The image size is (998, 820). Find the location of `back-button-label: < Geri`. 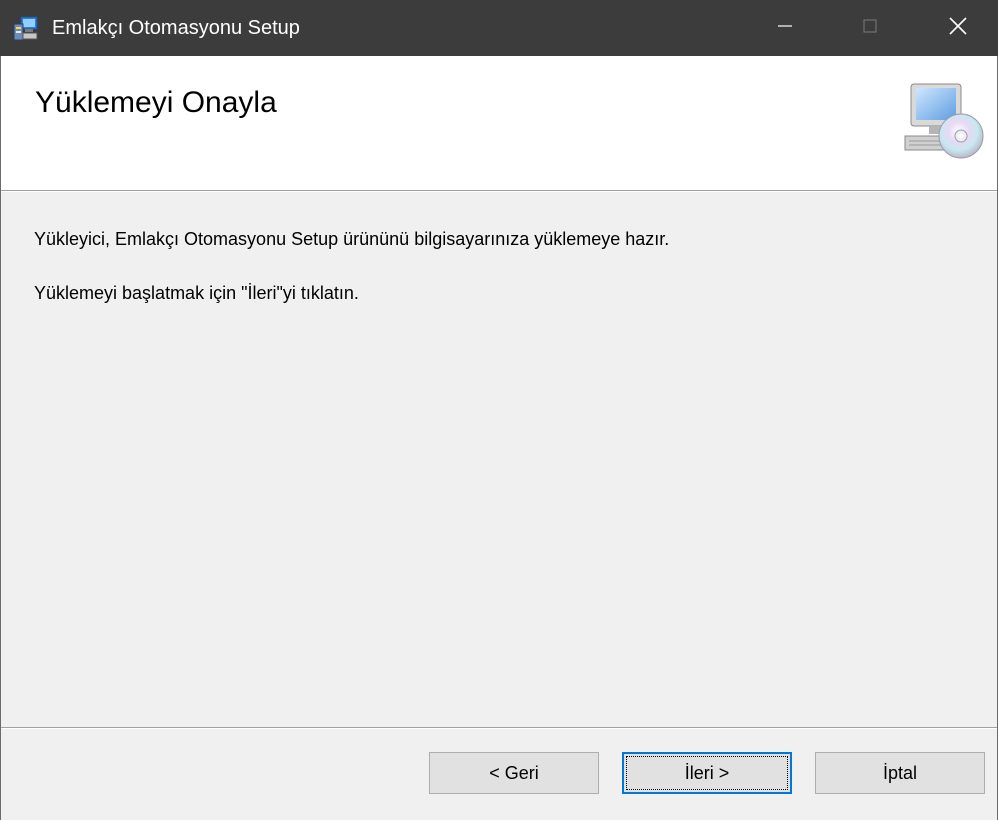

back-button-label: < Geri is located at coordinates (514, 772).